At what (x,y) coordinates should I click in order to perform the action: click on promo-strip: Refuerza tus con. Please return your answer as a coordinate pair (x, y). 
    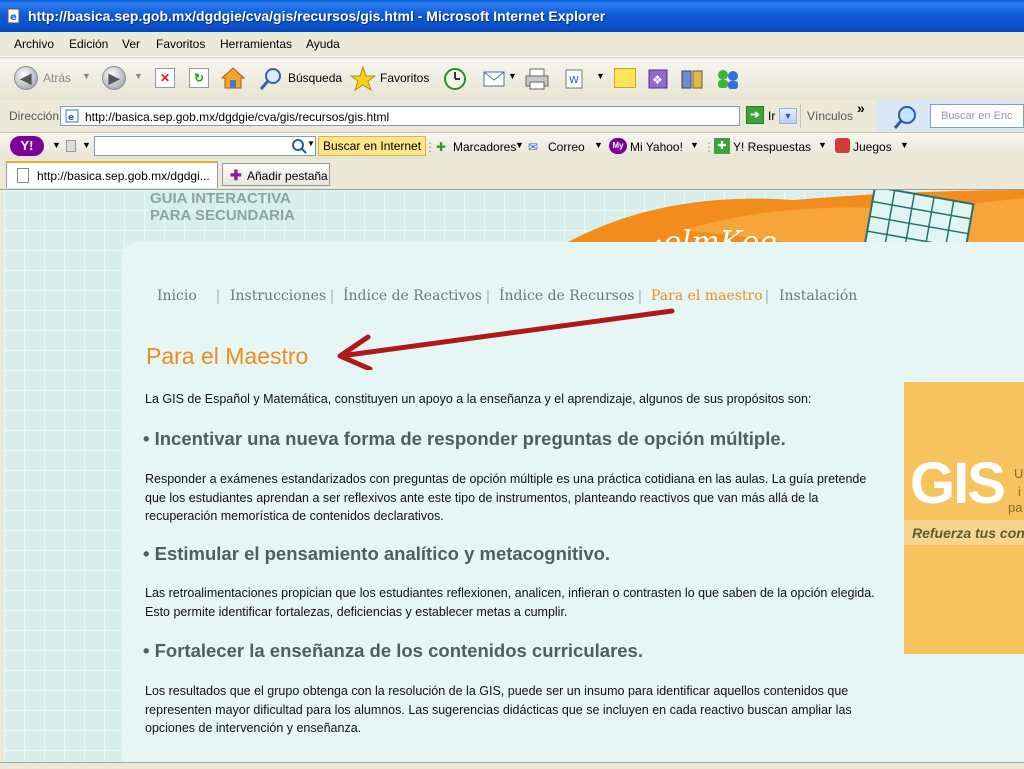
    Looking at the image, I should click on (964, 532).